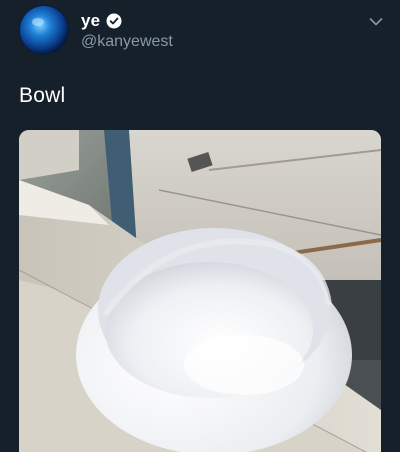 Image resolution: width=400 pixels, height=452 pixels. I want to click on display-name: ye, so click(90, 21).